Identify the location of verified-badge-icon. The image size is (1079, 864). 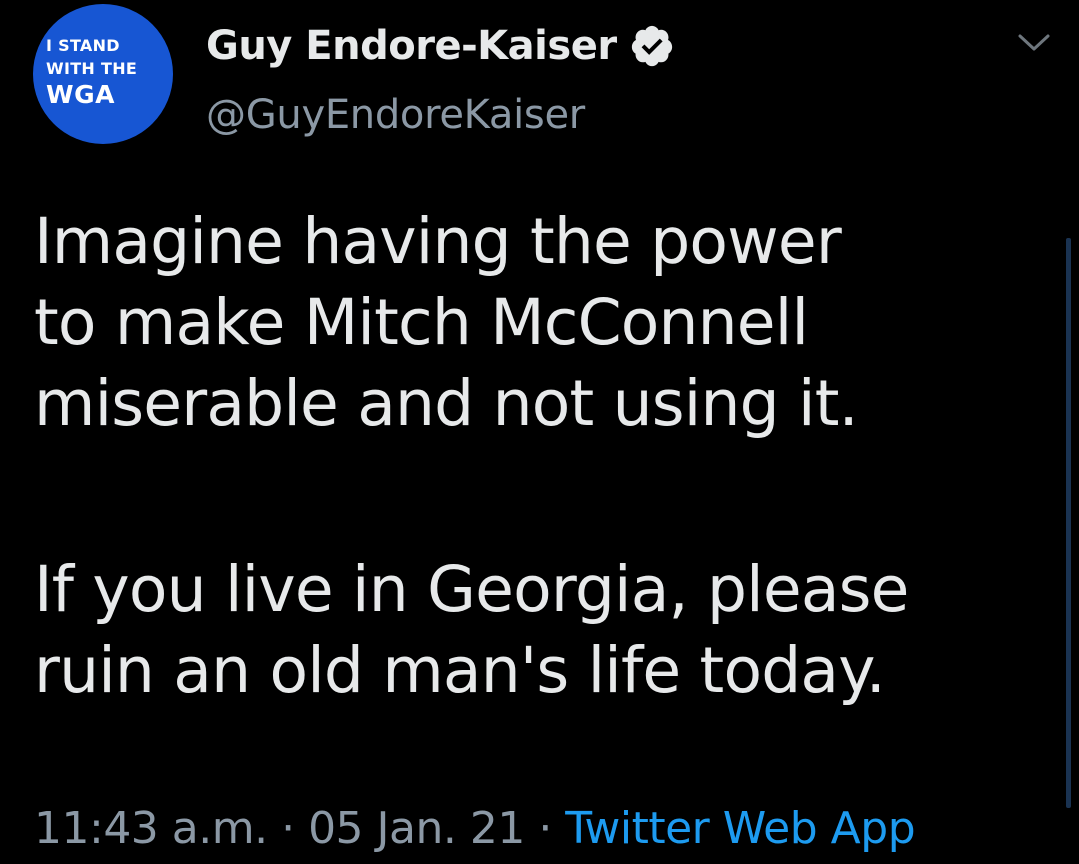
(652, 46).